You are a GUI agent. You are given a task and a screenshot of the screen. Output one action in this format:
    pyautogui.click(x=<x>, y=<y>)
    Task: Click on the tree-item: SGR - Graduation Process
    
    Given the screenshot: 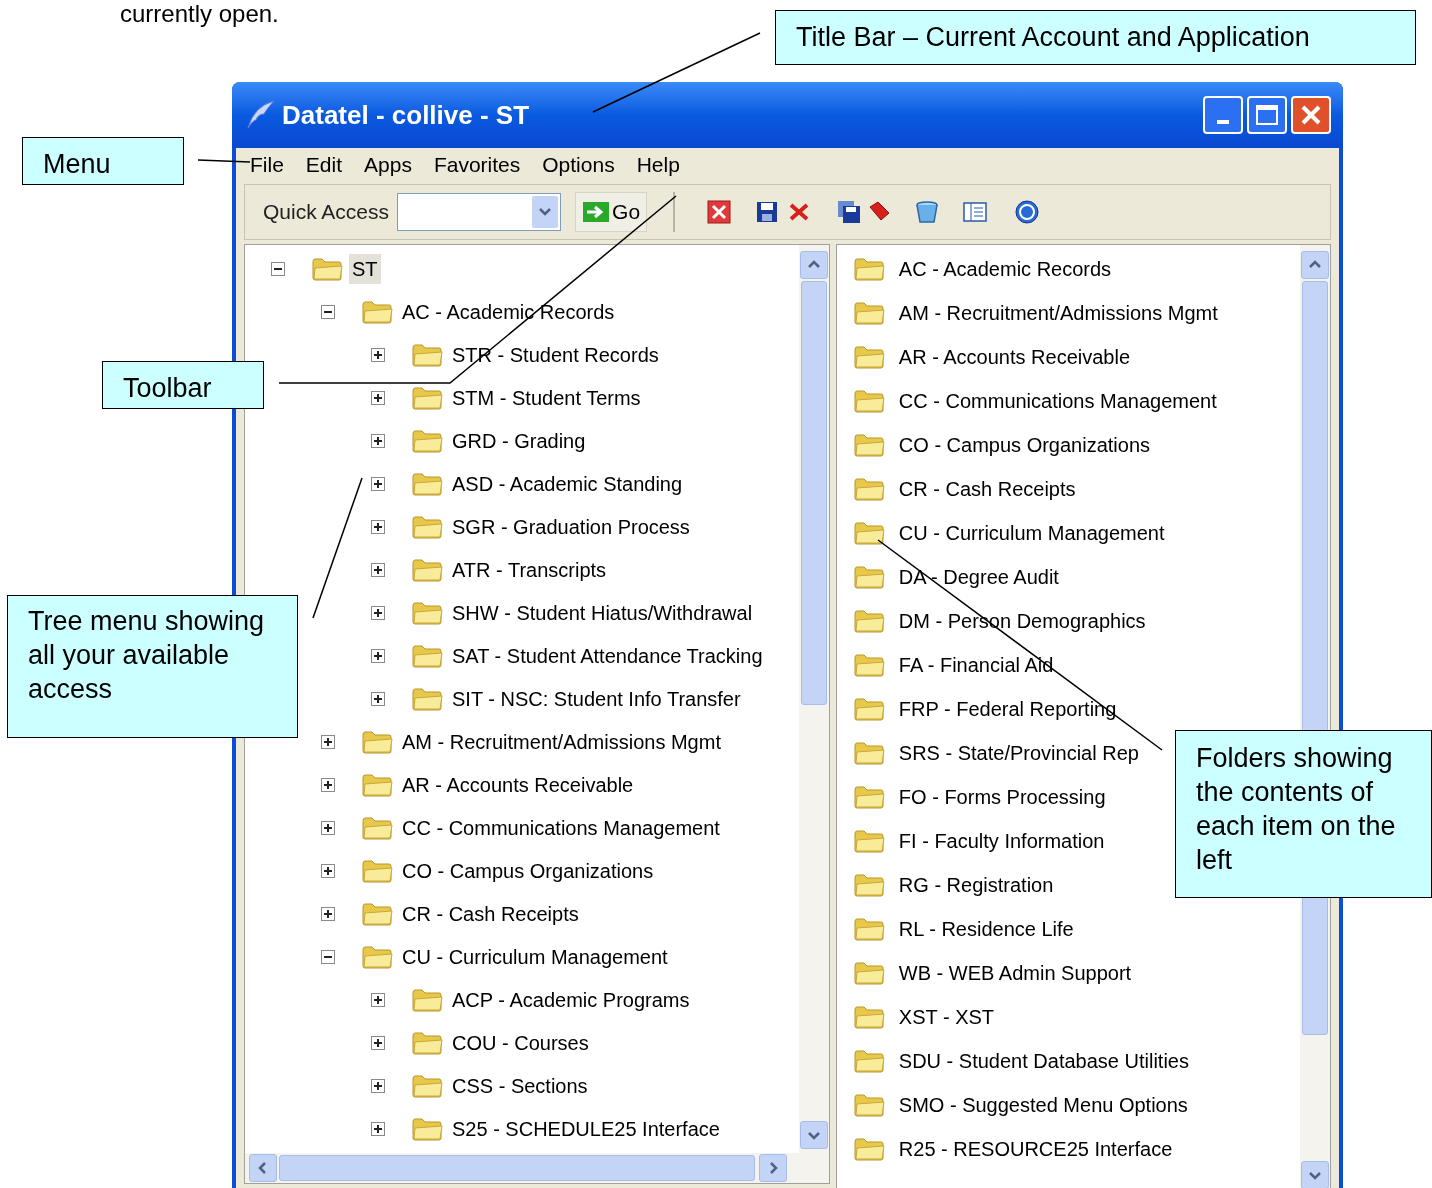 What is the action you would take?
    pyautogui.click(x=571, y=526)
    